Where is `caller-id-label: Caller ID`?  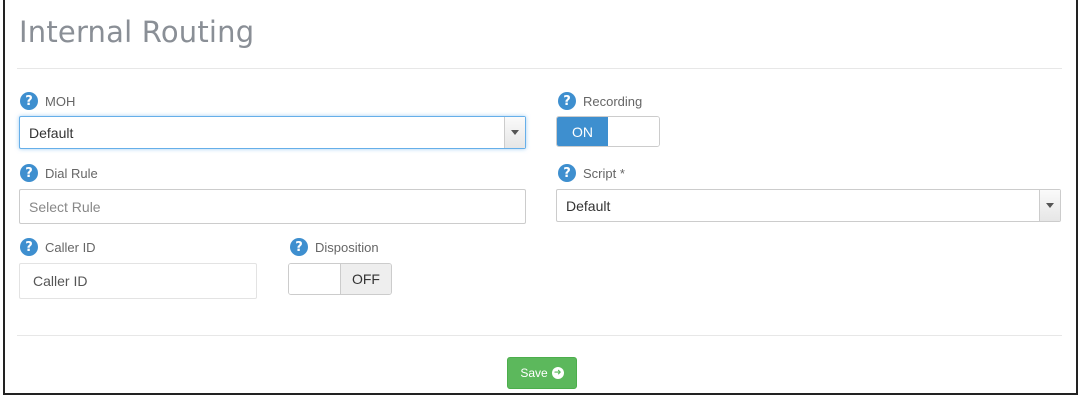 caller-id-label: Caller ID is located at coordinates (70, 247).